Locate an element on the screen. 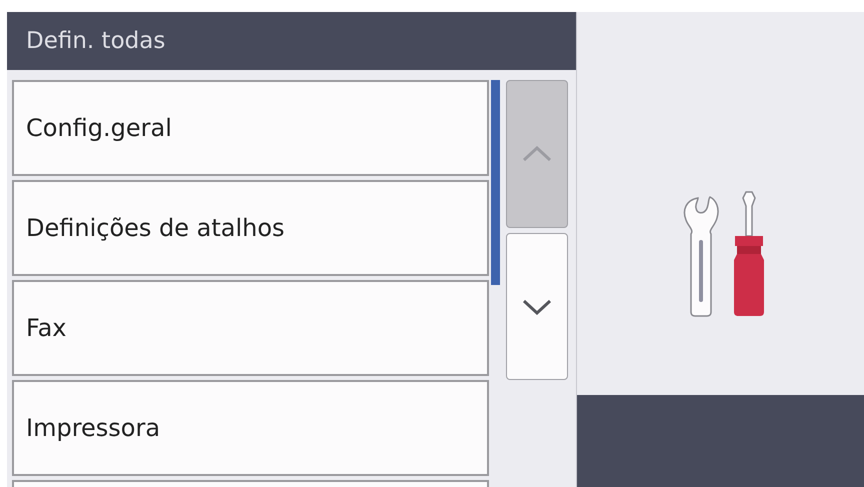  chevron-down-icon is located at coordinates (537, 306).